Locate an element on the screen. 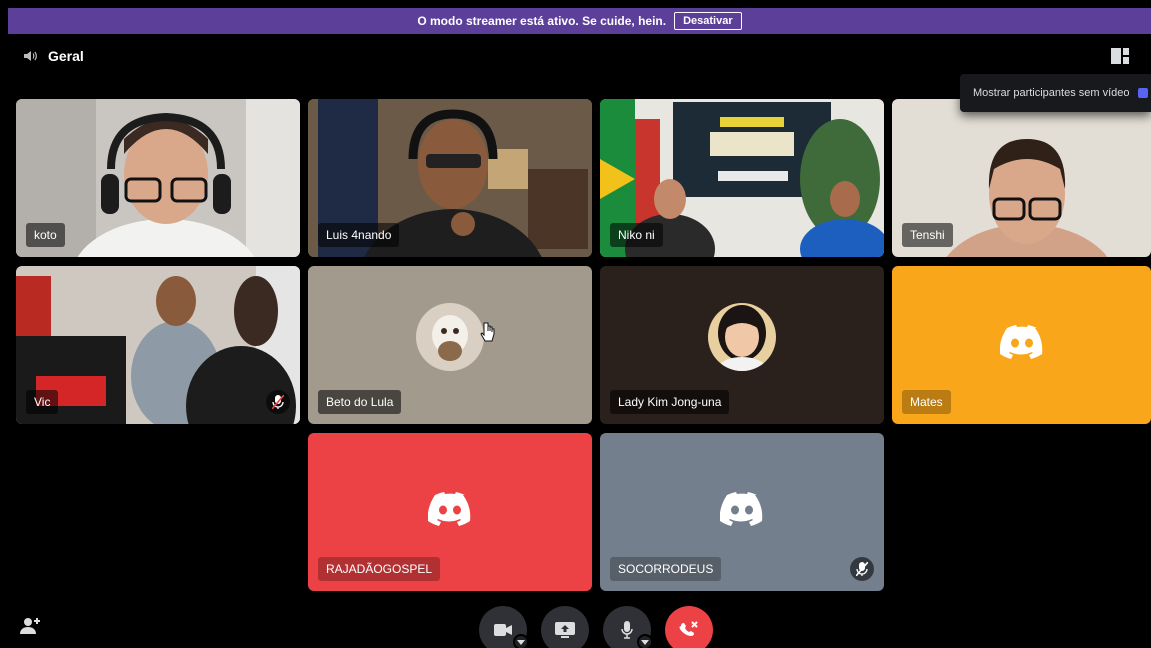 The height and width of the screenshot is (648, 1151). participant-name: Beto do Lula is located at coordinates (360, 402).